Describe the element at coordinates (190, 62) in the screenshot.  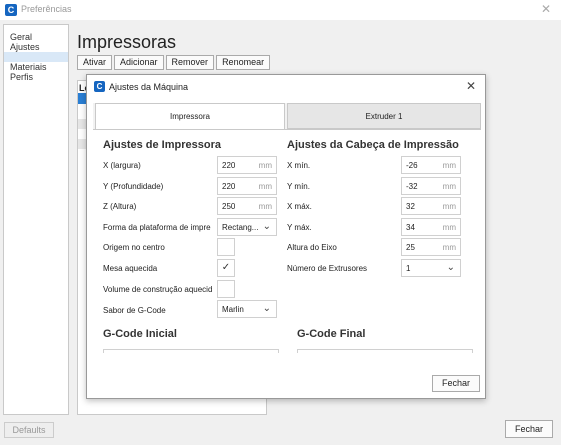
I see `remove-button: Remover` at that location.